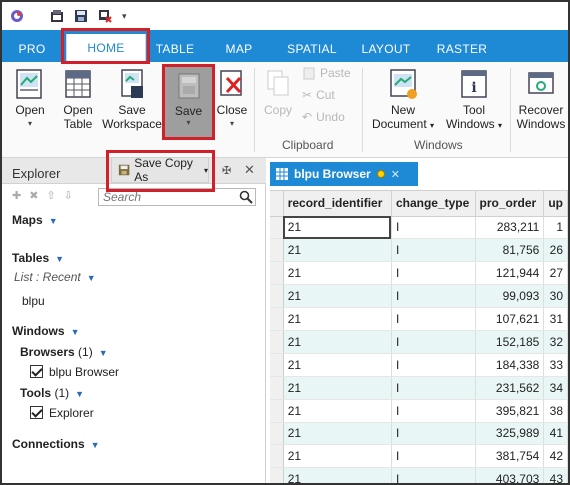 Image resolution: width=570 pixels, height=485 pixels. I want to click on table-row: 21 I 107,621 31, so click(419, 319).